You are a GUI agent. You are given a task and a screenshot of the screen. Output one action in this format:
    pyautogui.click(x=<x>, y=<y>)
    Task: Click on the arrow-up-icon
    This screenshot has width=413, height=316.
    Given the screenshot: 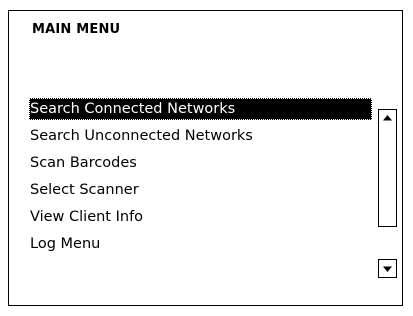 What is the action you would take?
    pyautogui.click(x=387, y=118)
    